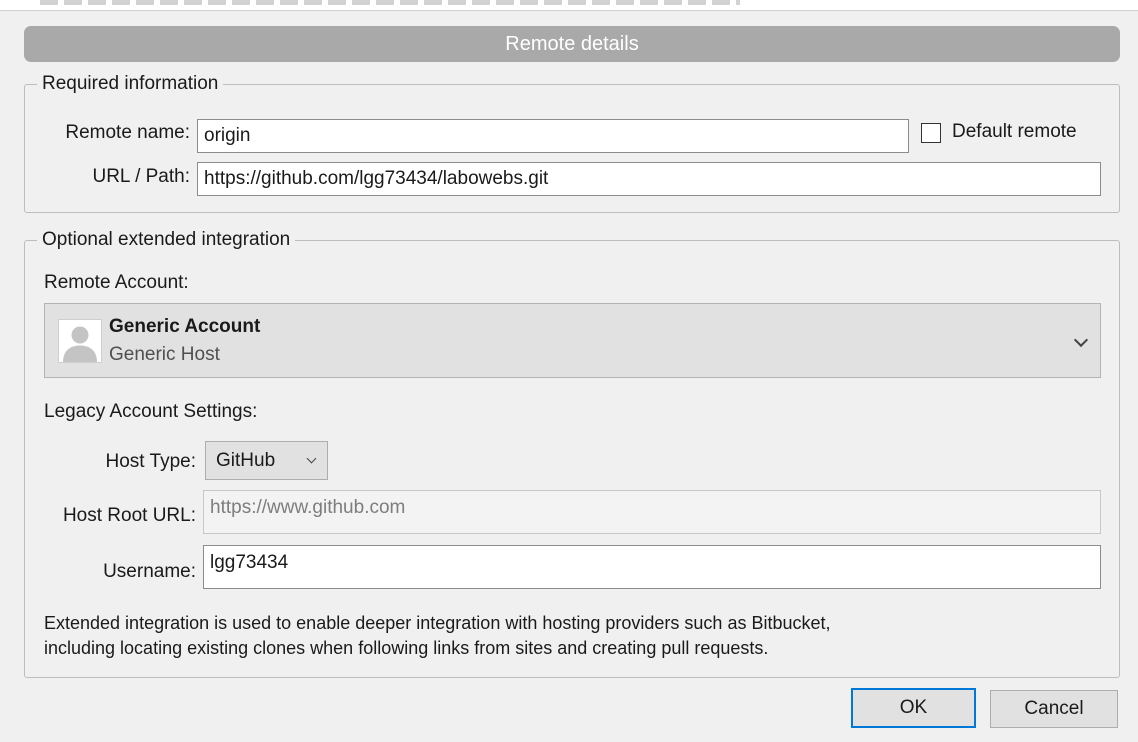 This screenshot has height=742, width=1138. What do you see at coordinates (130, 83) in the screenshot?
I see `required-information-legend: Required information` at bounding box center [130, 83].